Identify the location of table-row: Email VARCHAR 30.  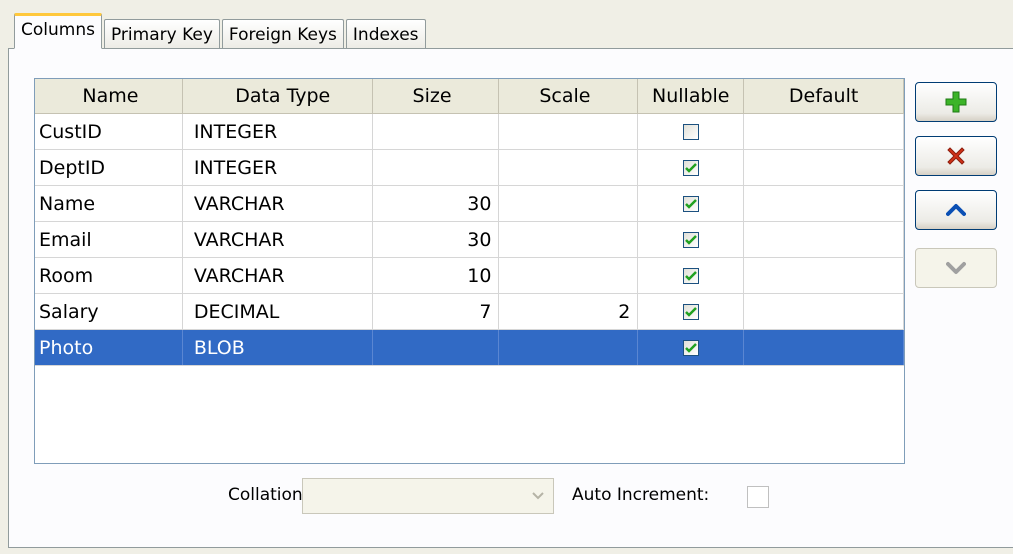
(469, 240).